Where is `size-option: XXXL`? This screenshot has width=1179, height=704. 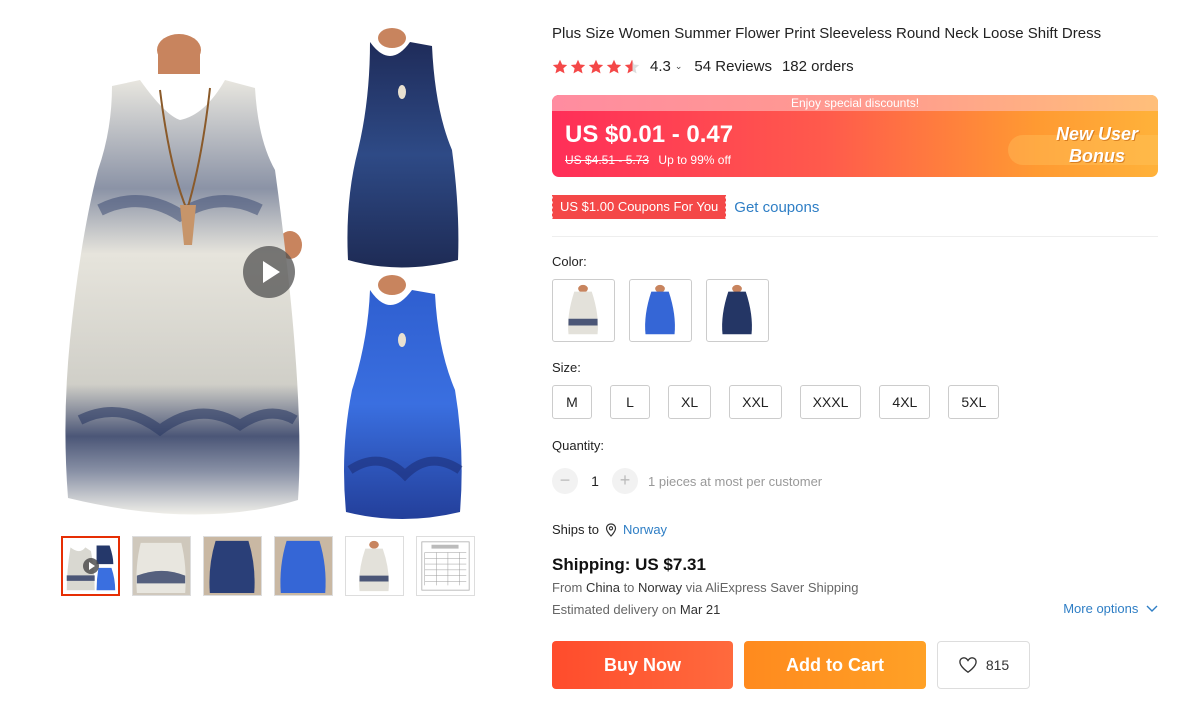
size-option: XXXL is located at coordinates (830, 402).